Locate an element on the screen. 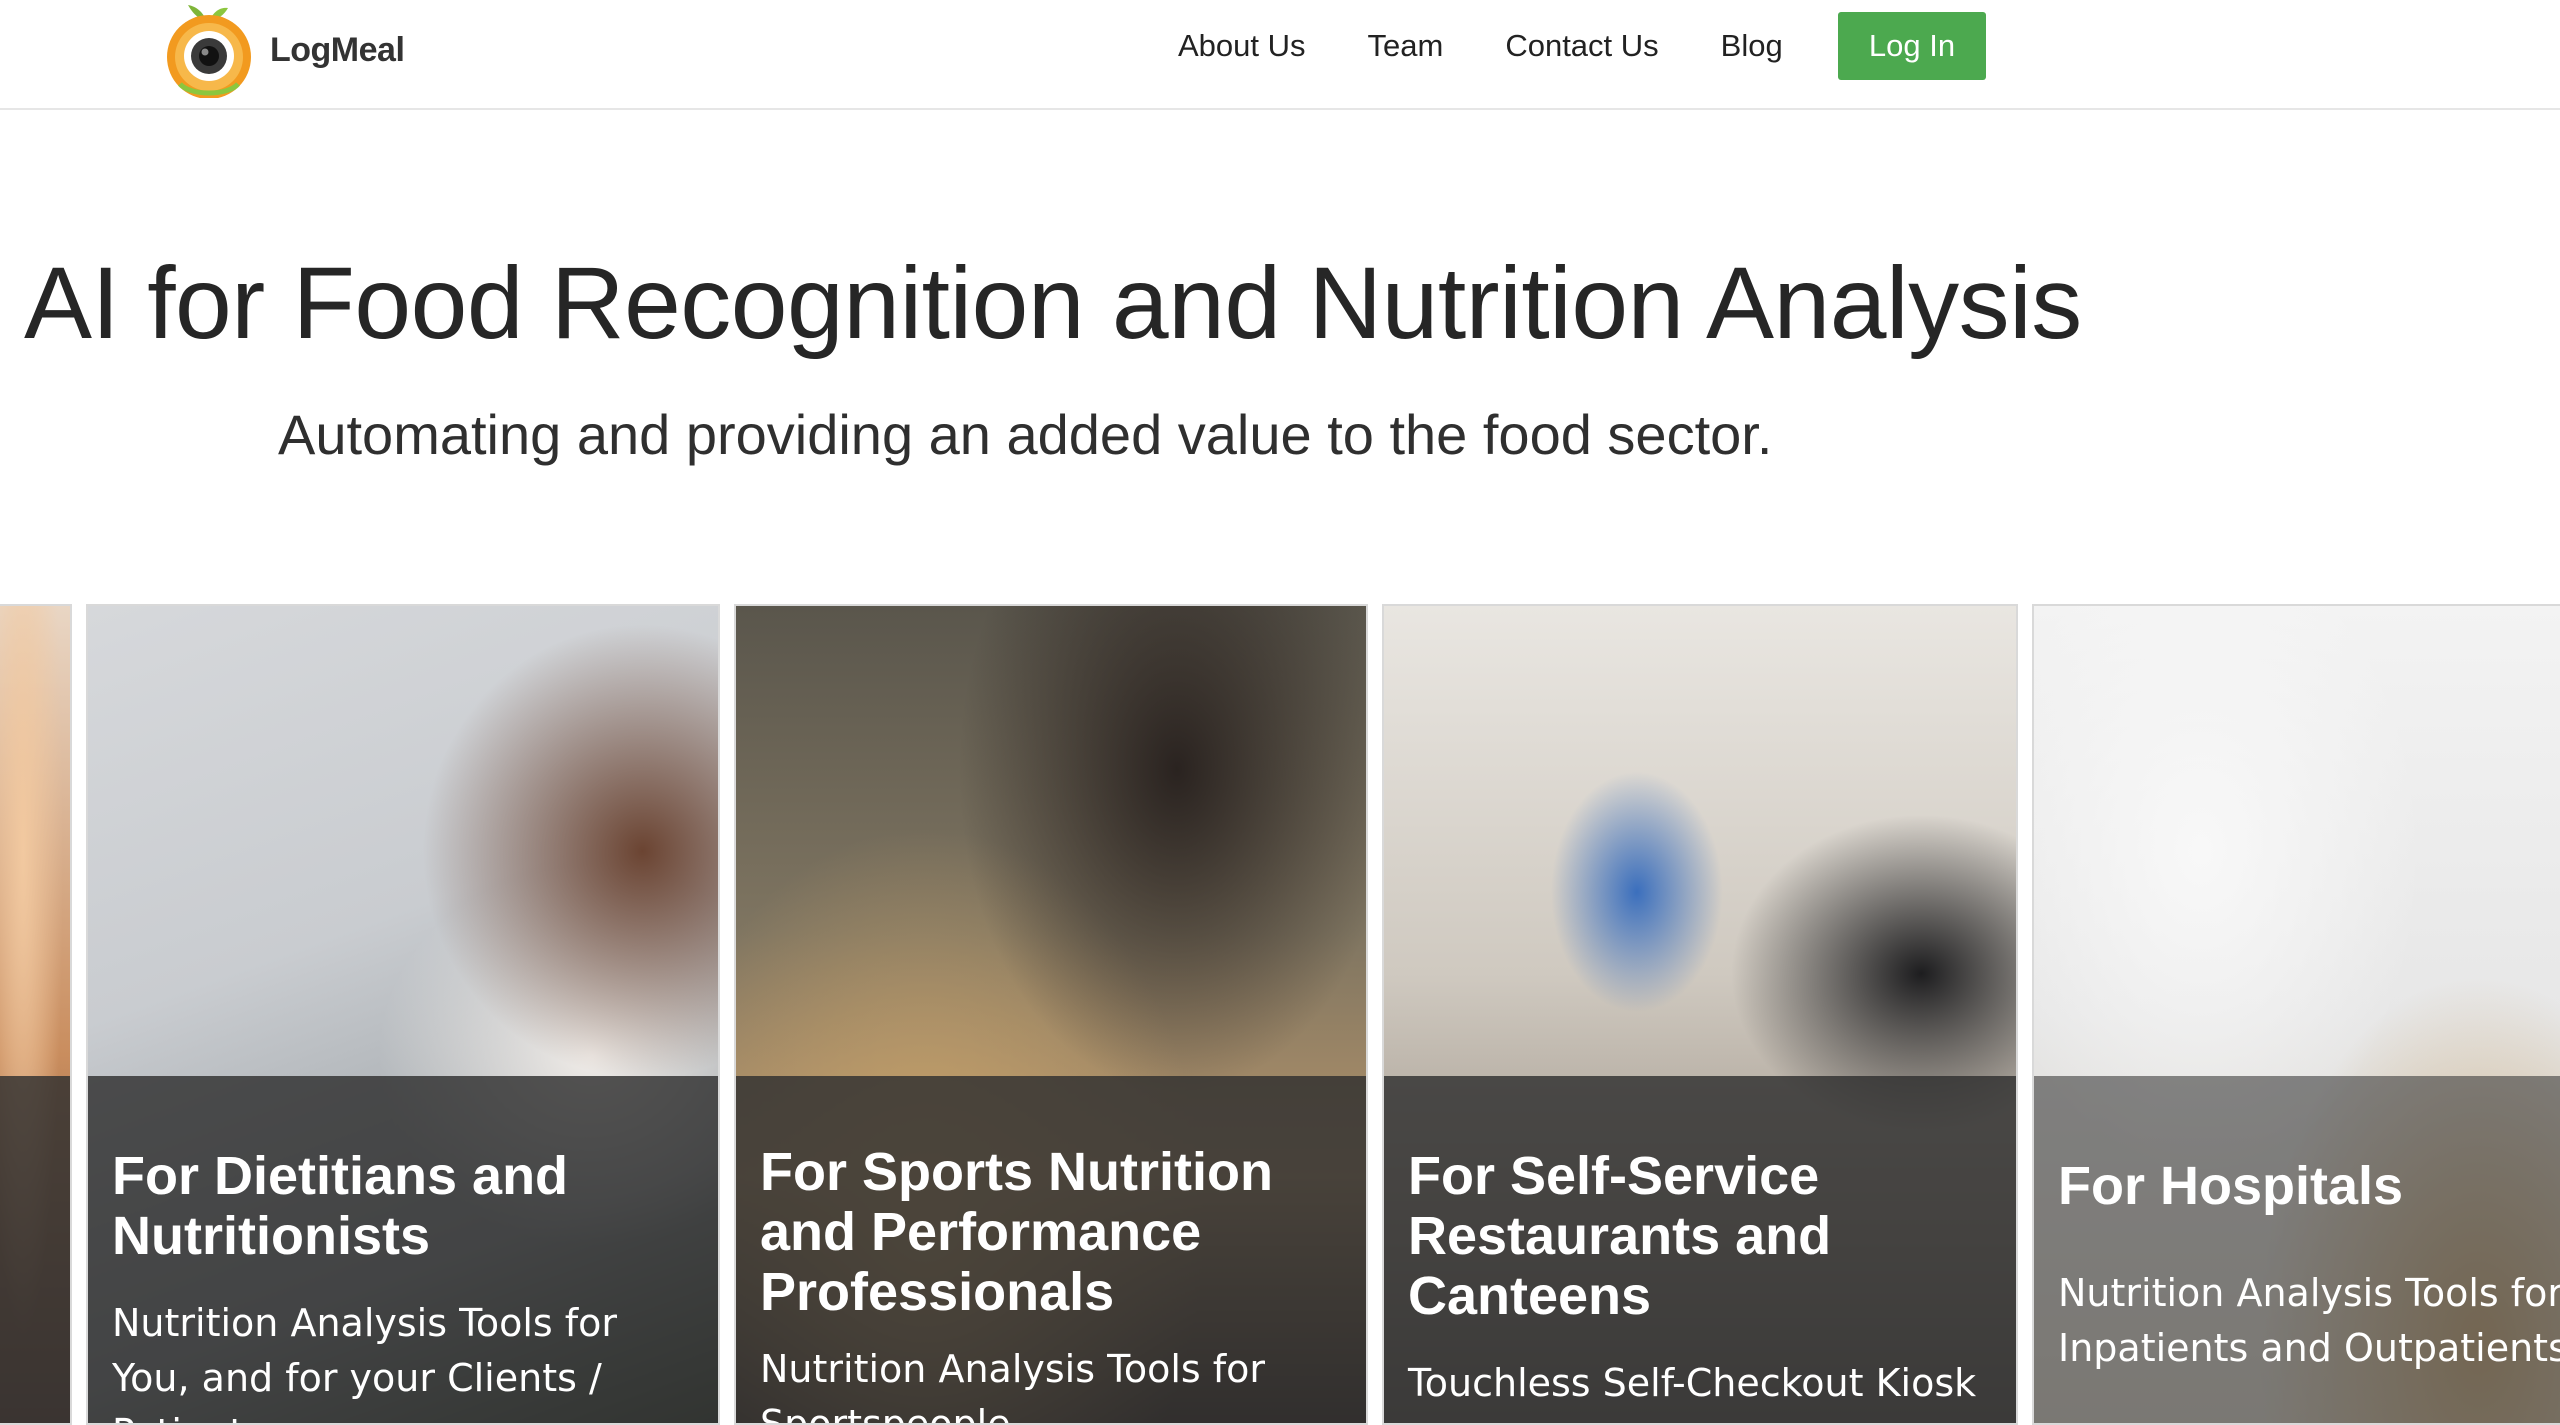 This screenshot has width=2560, height=1425. login-button: Log In is located at coordinates (1912, 46).